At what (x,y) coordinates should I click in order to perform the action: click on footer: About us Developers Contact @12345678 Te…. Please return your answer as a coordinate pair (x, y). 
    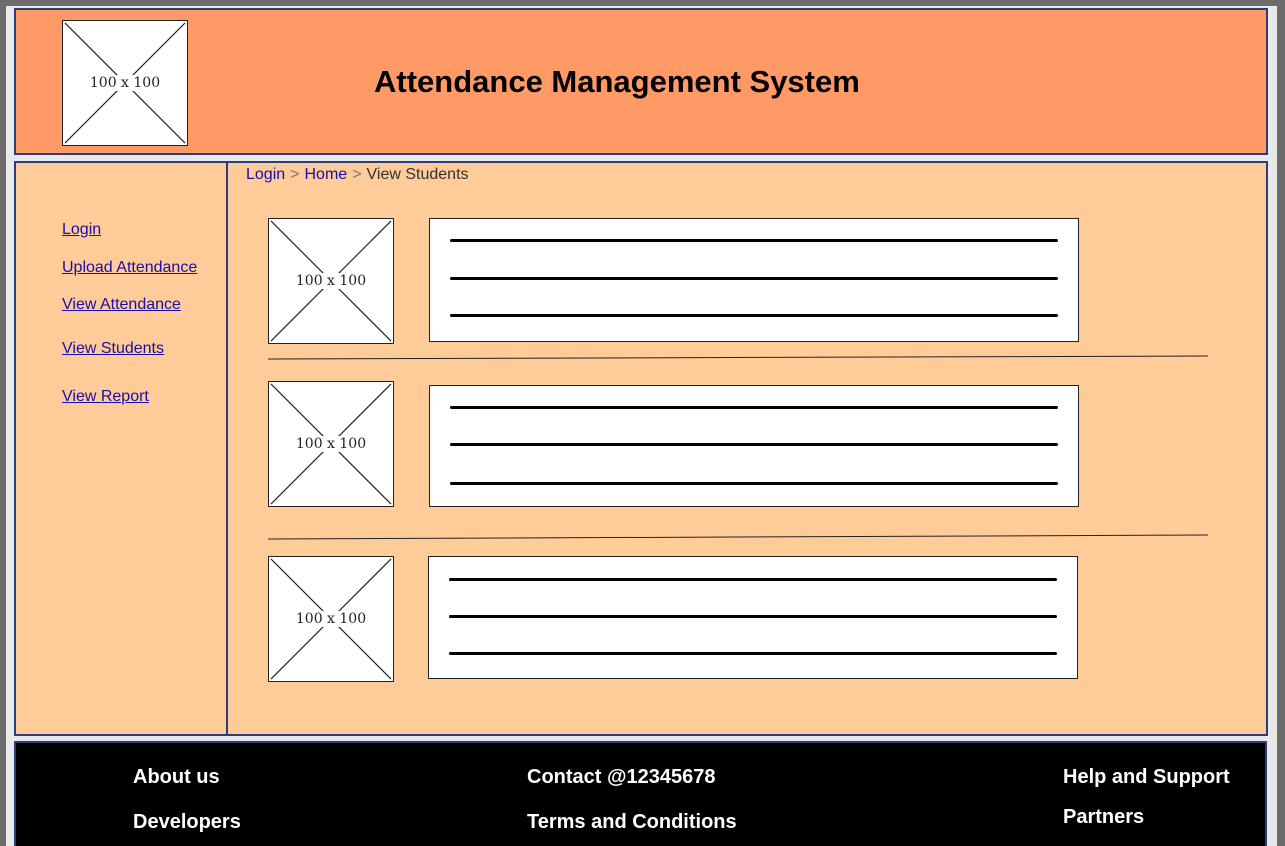
    Looking at the image, I should click on (640, 793).